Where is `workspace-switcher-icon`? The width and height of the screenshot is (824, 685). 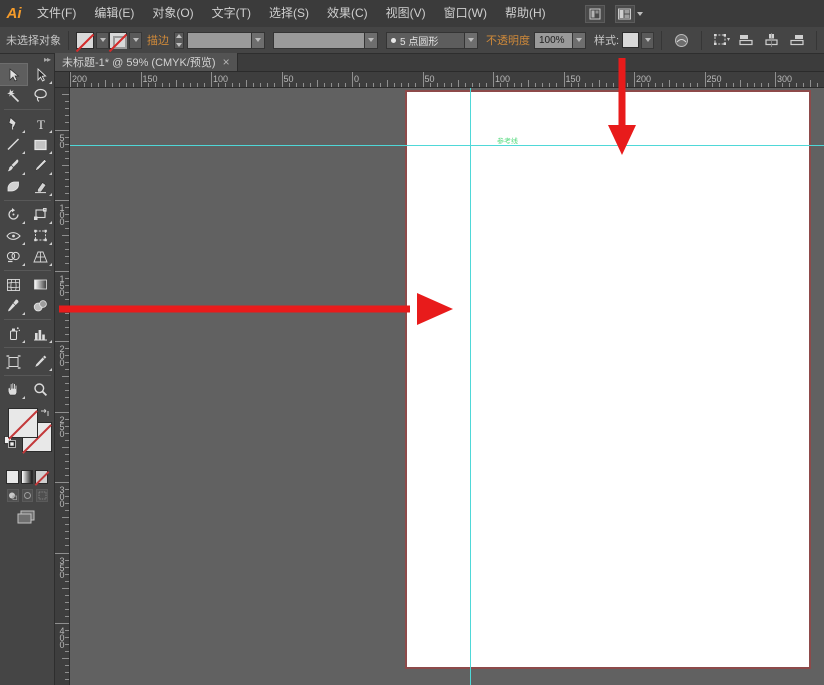
workspace-switcher-icon is located at coordinates (628, 13).